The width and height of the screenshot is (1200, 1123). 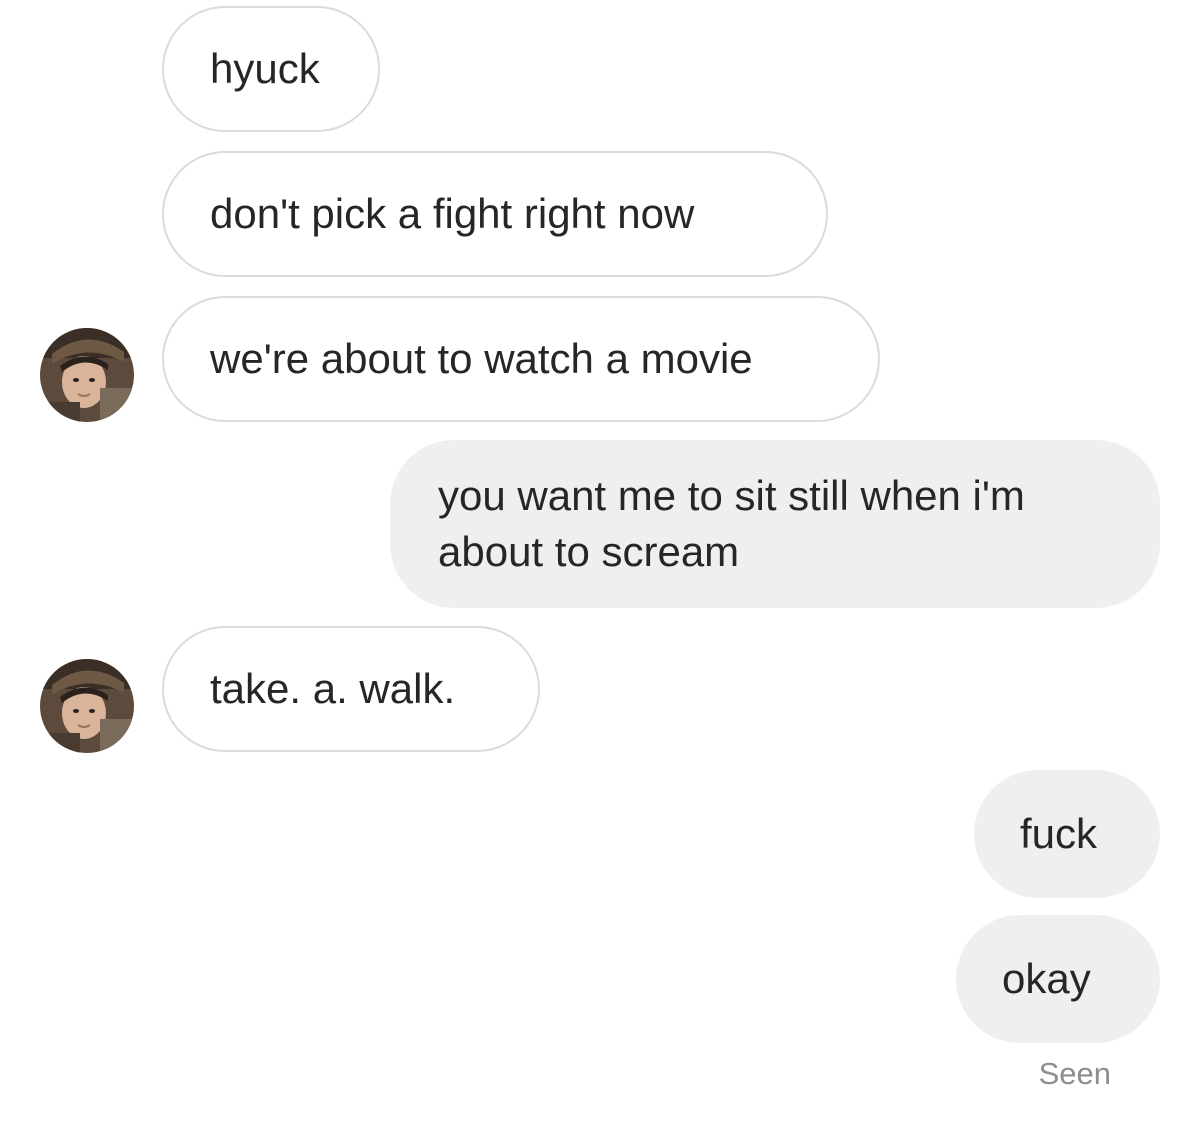 I want to click on incoming-message-bubble: take. a. walk., so click(x=351, y=689).